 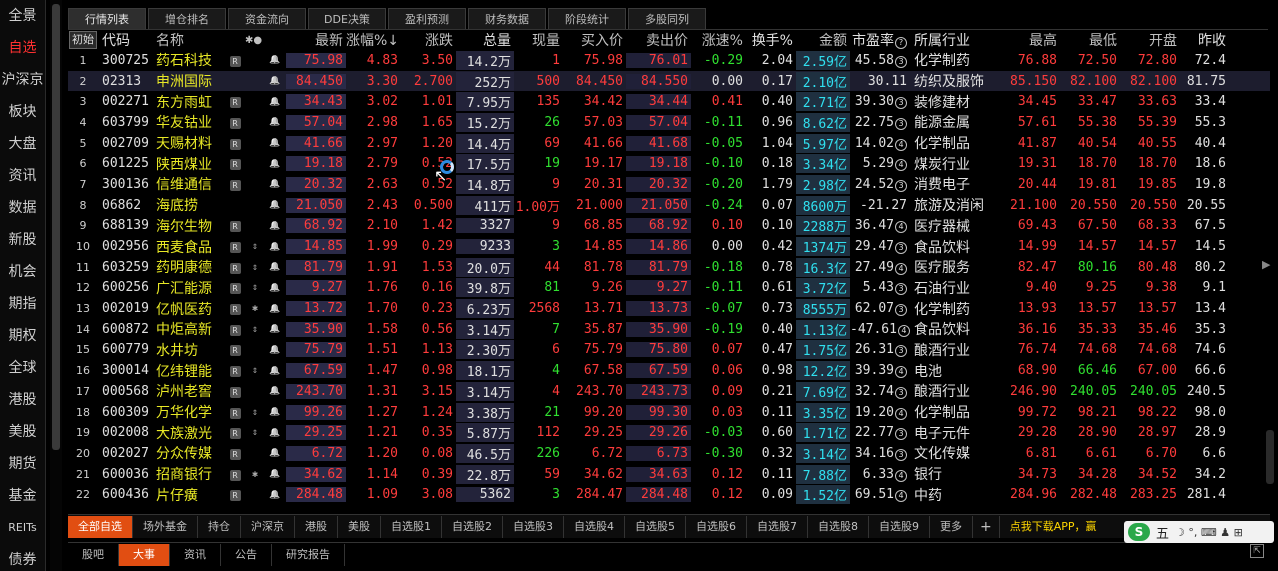 What do you see at coordinates (22, 432) in the screenshot?
I see `sidebar-item: 美股` at bounding box center [22, 432].